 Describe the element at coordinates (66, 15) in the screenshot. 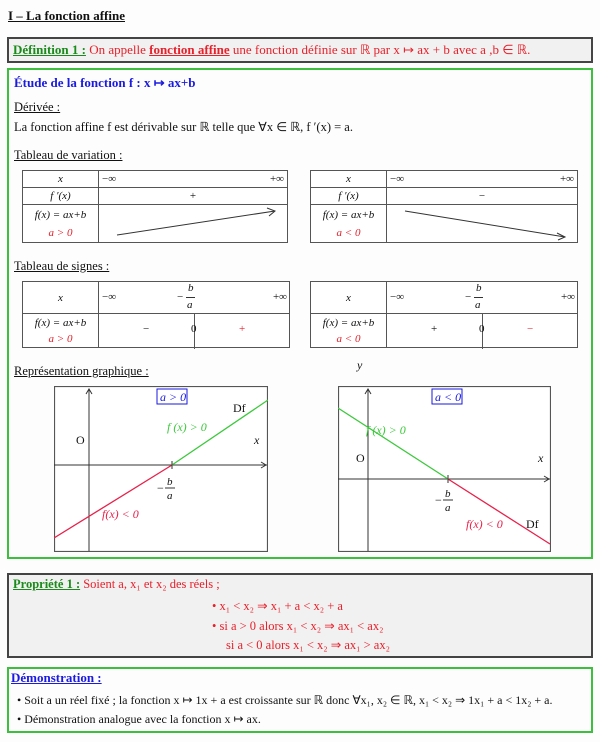

I see `section-title: I – La fonction affine` at that location.